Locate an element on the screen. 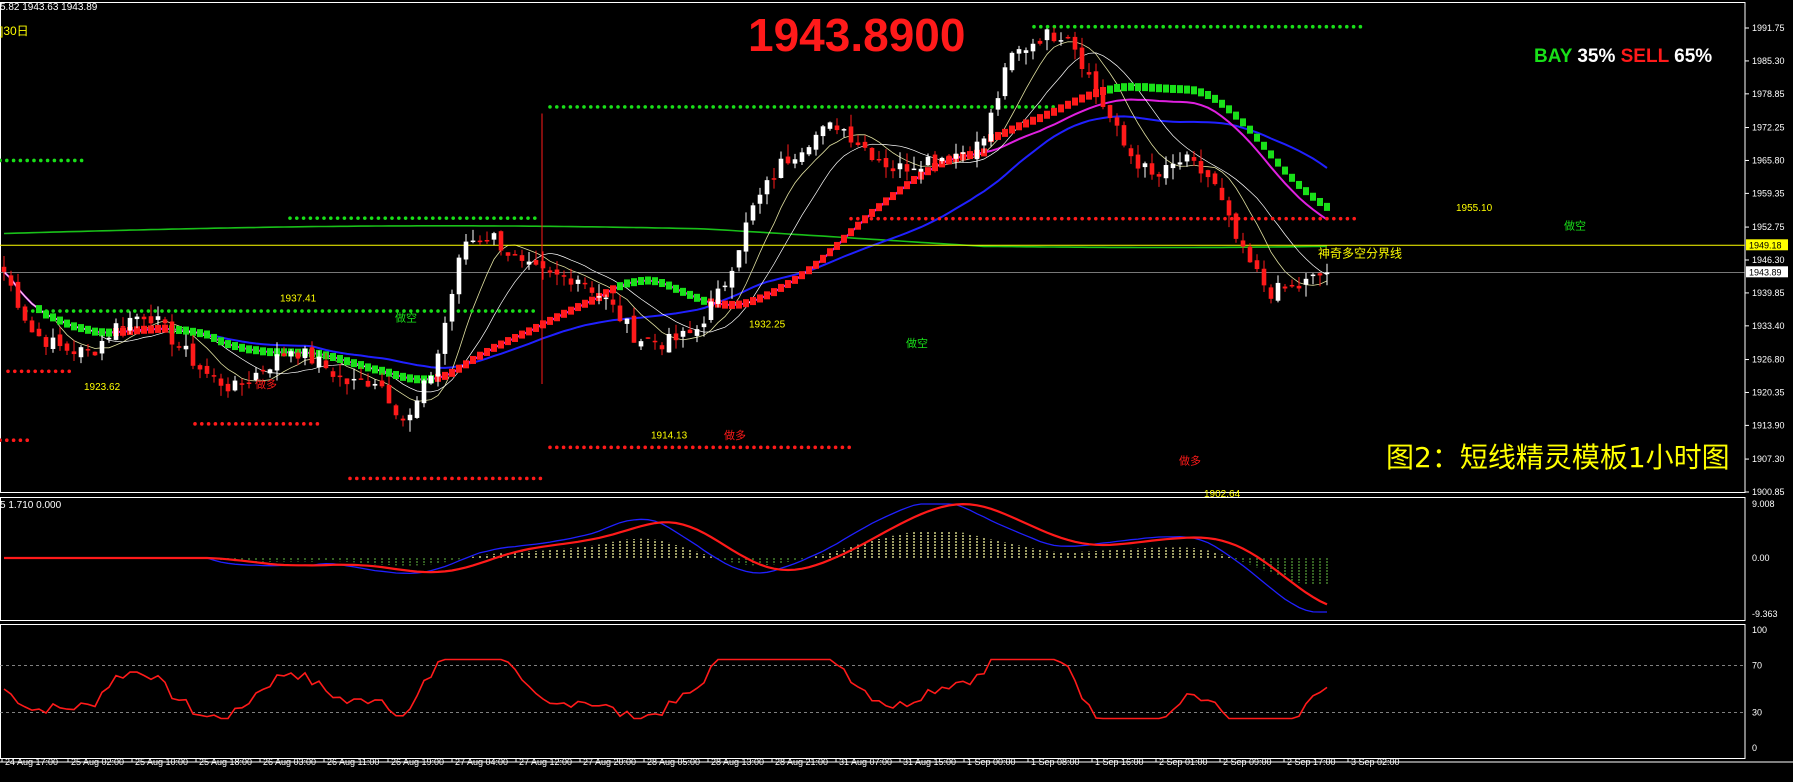 The height and width of the screenshot is (782, 1793). x-tick-label: 27 Aug 04:00 is located at coordinates (481, 762).